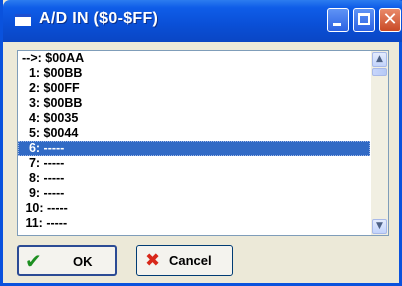 This screenshot has width=402, height=286. I want to click on list-item: 1: $00BB, so click(194, 73).